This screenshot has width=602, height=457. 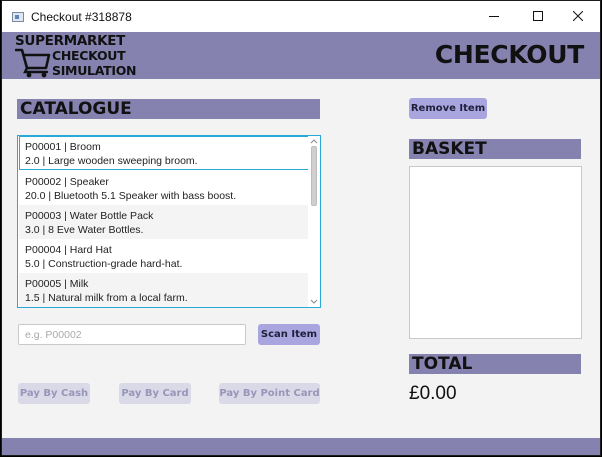 What do you see at coordinates (495, 364) in the screenshot?
I see `total-heading: TOTAL` at bounding box center [495, 364].